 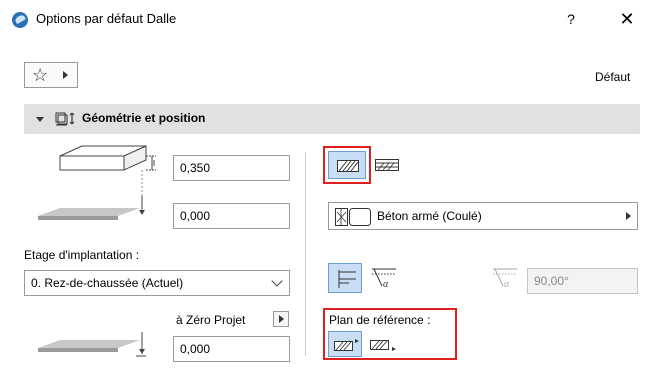 I want to click on perpendicular-edge-icon, so click(x=347, y=279).